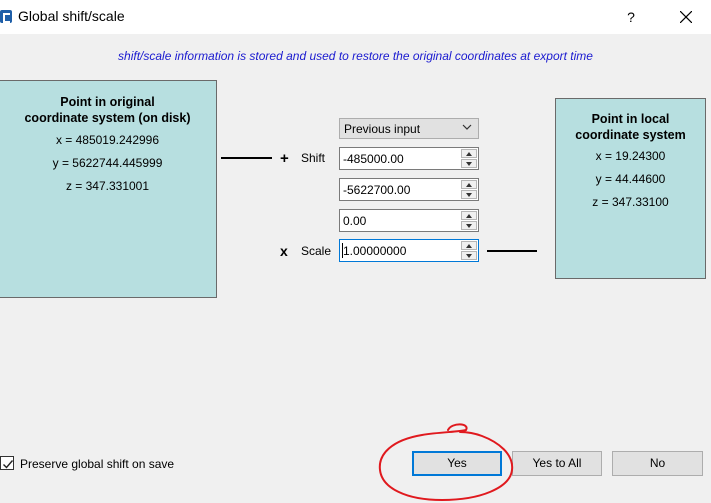 The height and width of the screenshot is (503, 711). Describe the element at coordinates (657, 463) in the screenshot. I see `no-button: No` at that location.